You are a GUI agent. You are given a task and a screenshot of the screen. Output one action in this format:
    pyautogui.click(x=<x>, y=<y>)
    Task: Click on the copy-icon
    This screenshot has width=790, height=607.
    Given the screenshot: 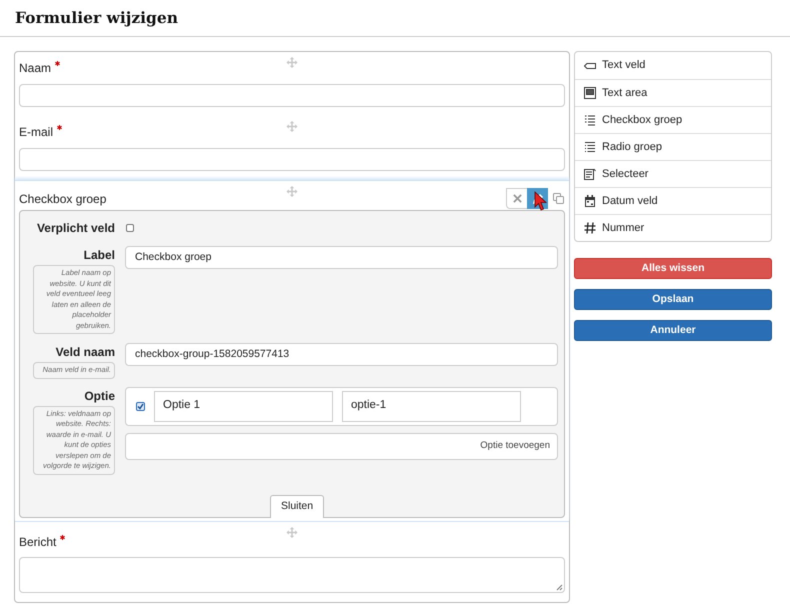 What is the action you would take?
    pyautogui.click(x=558, y=198)
    